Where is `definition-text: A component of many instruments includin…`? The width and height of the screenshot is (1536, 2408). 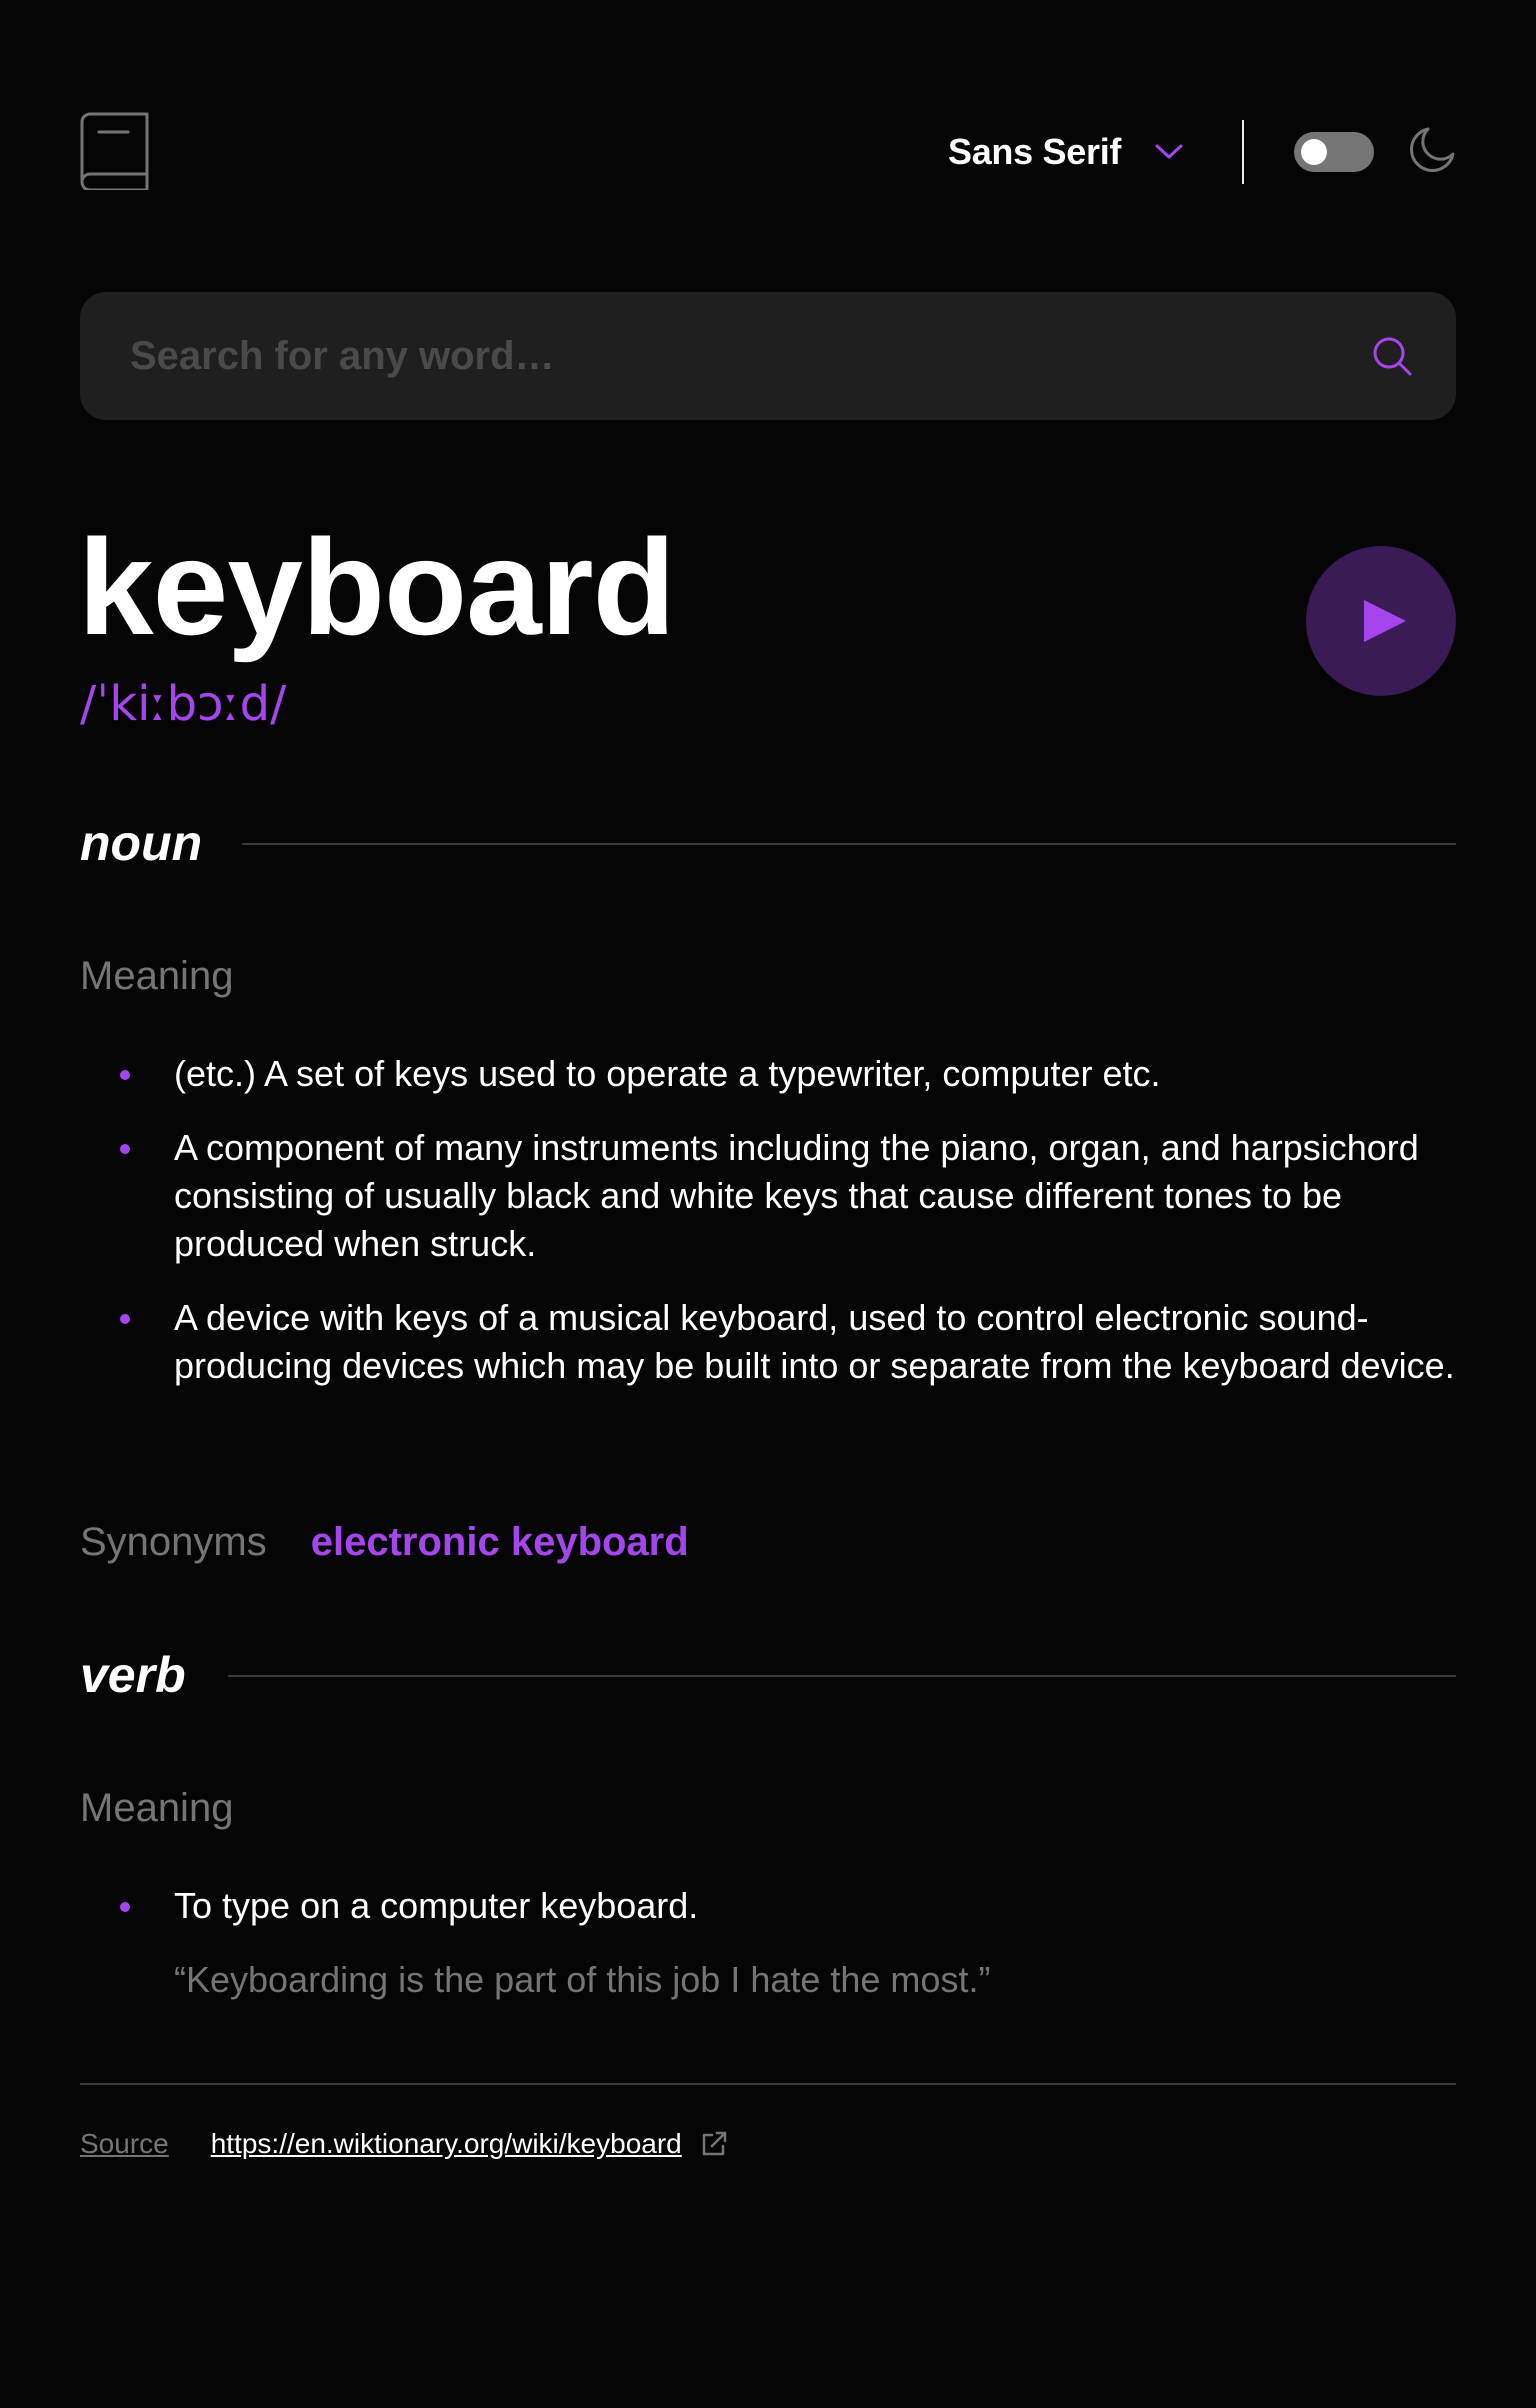 definition-text: A component of many instruments includin… is located at coordinates (796, 1195).